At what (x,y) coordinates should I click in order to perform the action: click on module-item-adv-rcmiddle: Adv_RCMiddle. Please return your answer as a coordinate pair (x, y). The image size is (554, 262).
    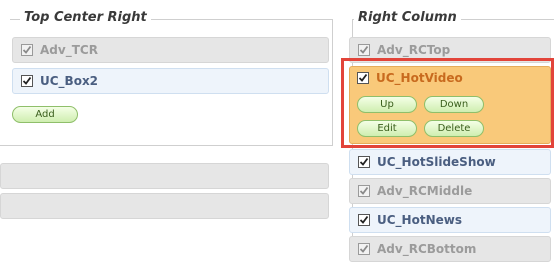
    Looking at the image, I should click on (450, 191).